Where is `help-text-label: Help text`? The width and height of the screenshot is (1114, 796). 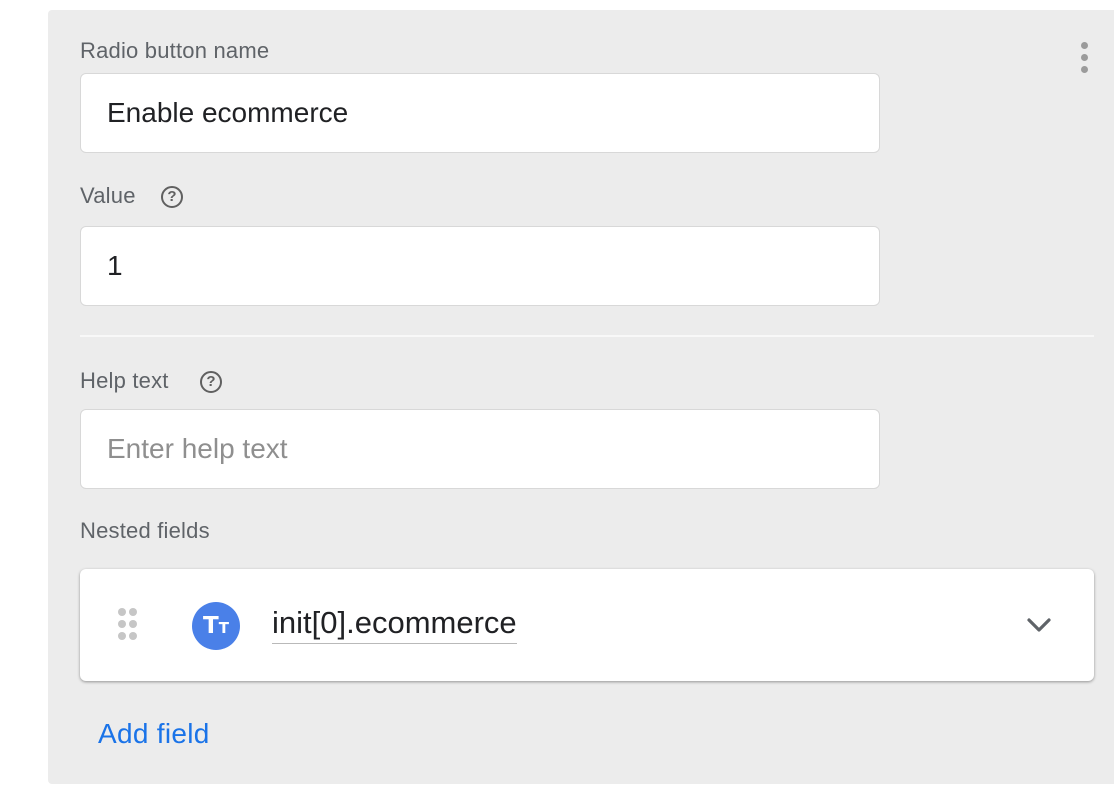
help-text-label: Help text is located at coordinates (124, 380).